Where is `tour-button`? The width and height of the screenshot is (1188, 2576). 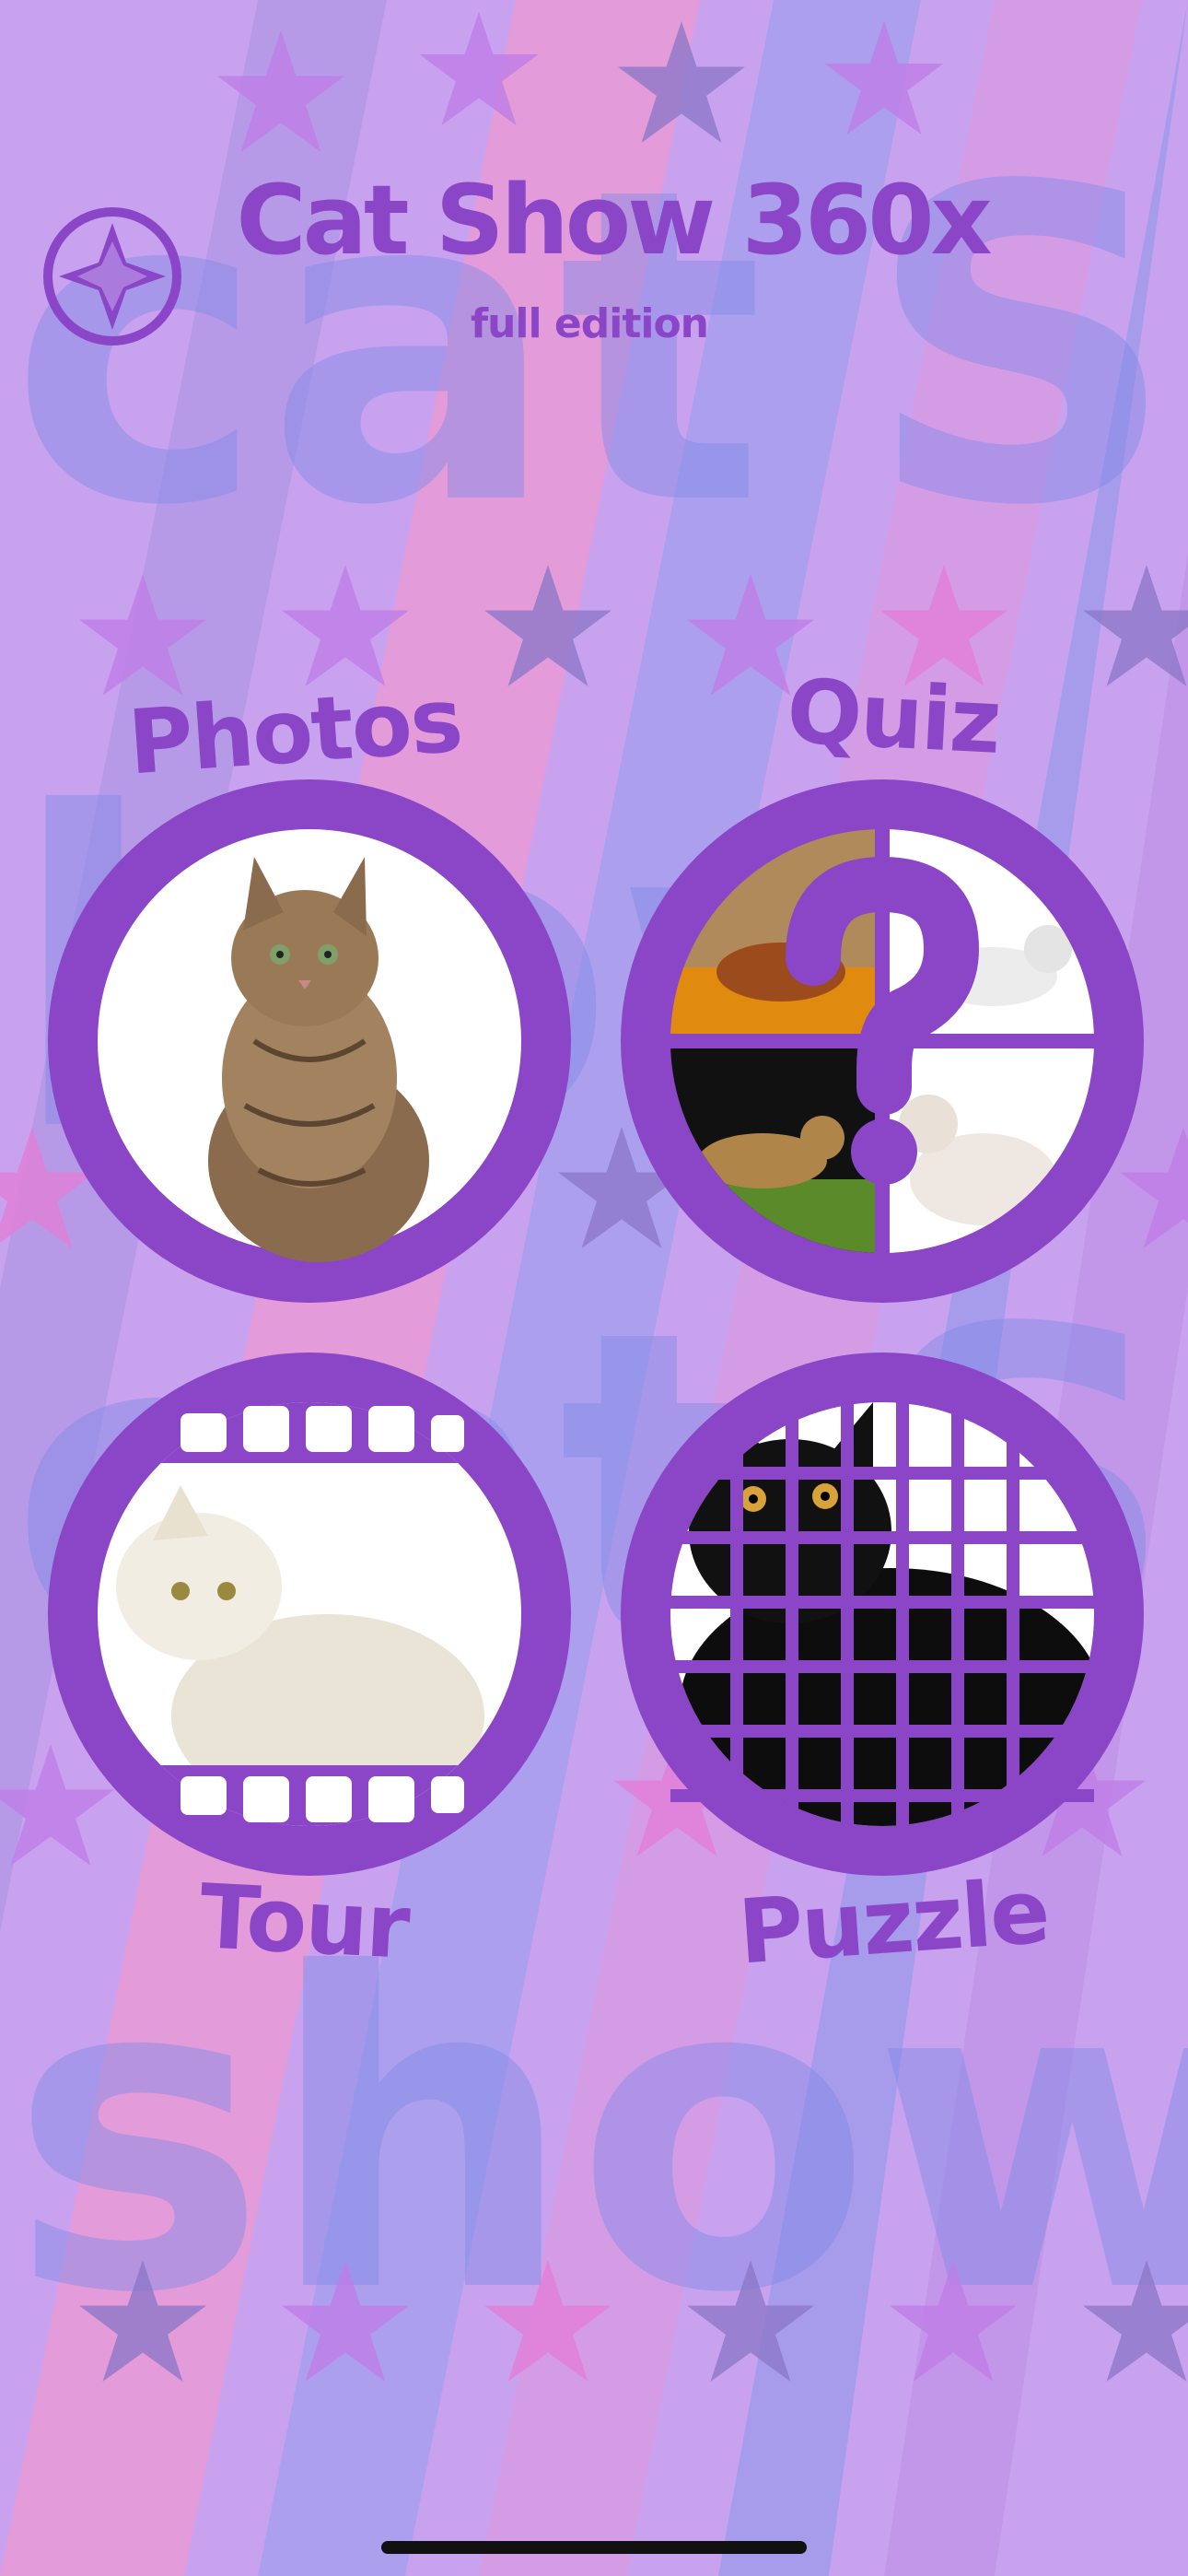
tour-button is located at coordinates (309, 1614).